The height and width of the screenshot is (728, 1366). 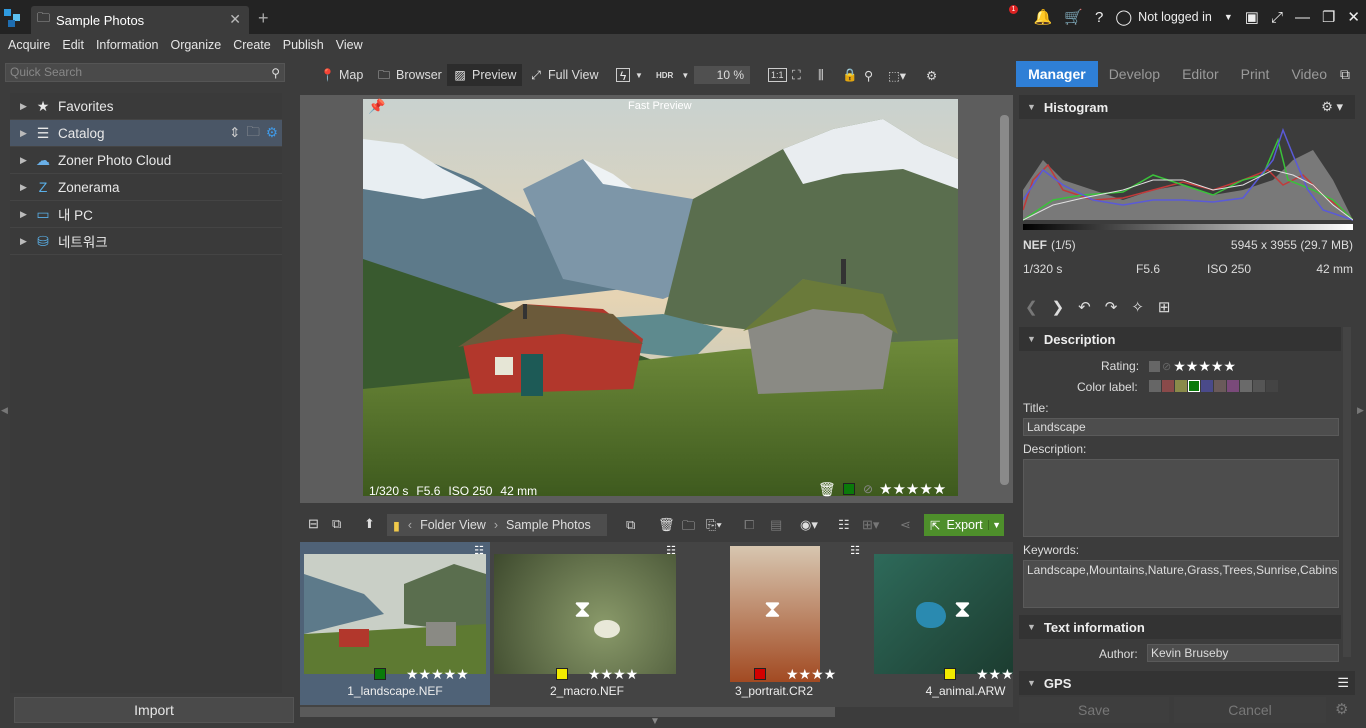 I want to click on fit-screen-icon: ⛶, so click(x=796, y=75).